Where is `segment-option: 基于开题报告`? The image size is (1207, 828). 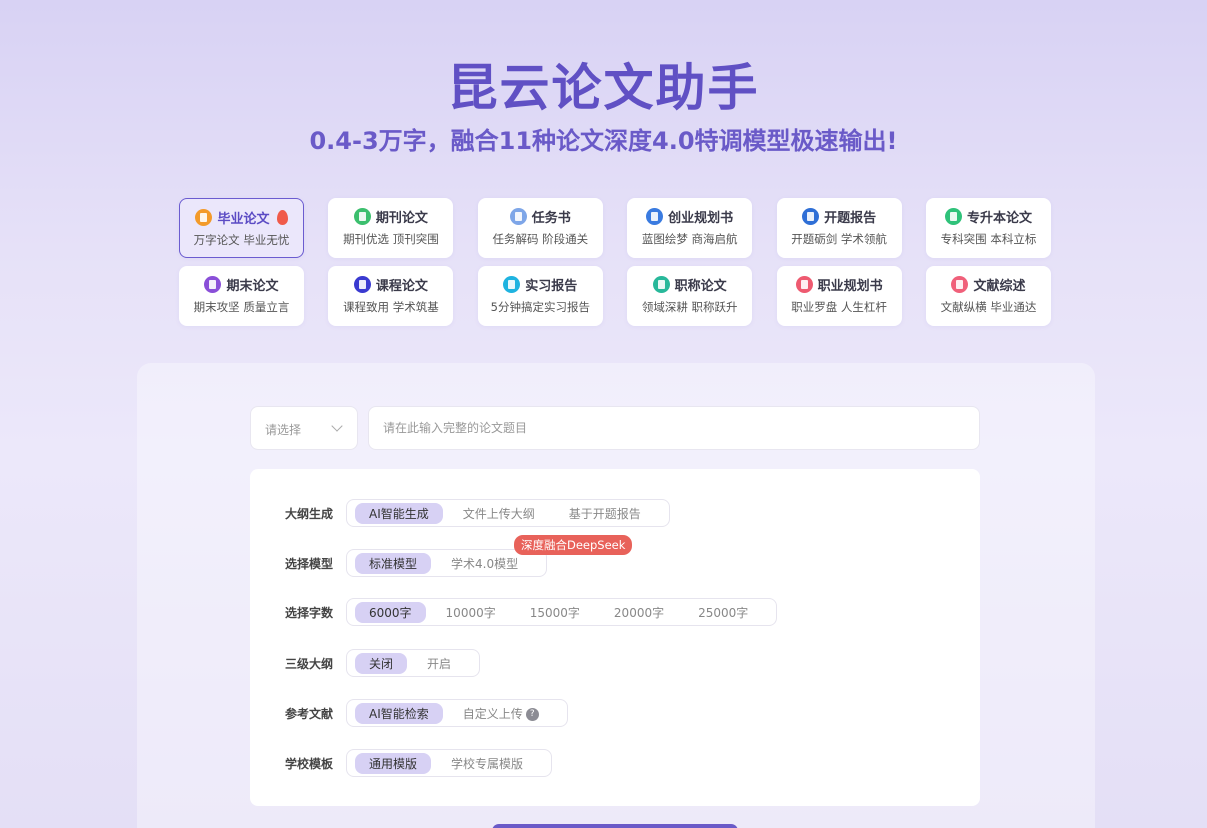 segment-option: 基于开题报告 is located at coordinates (605, 513).